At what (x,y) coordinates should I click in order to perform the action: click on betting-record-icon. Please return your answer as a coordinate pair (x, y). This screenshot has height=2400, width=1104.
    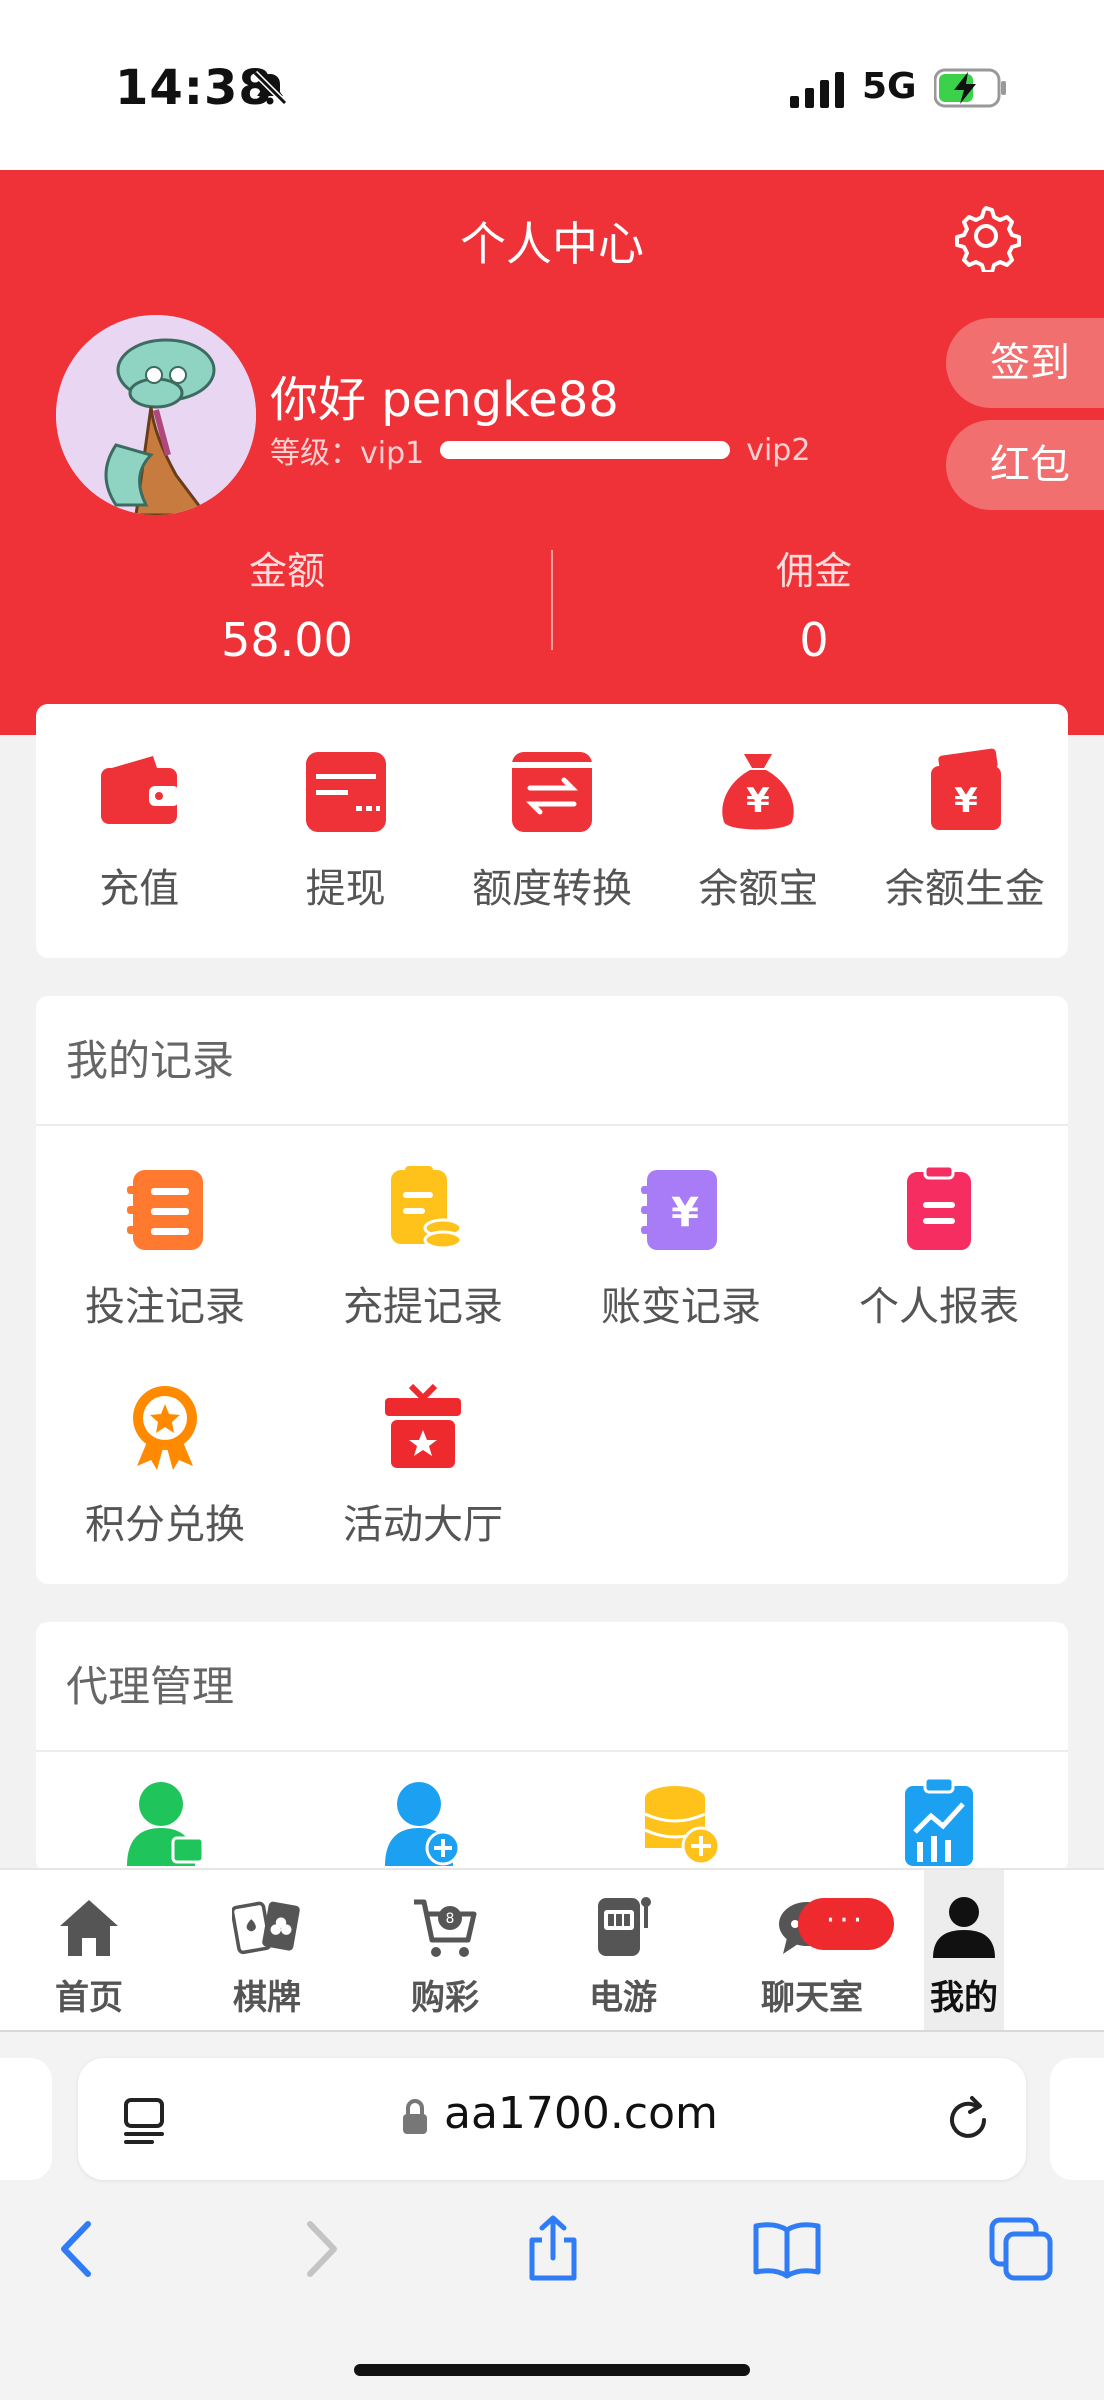
    Looking at the image, I should click on (165, 1210).